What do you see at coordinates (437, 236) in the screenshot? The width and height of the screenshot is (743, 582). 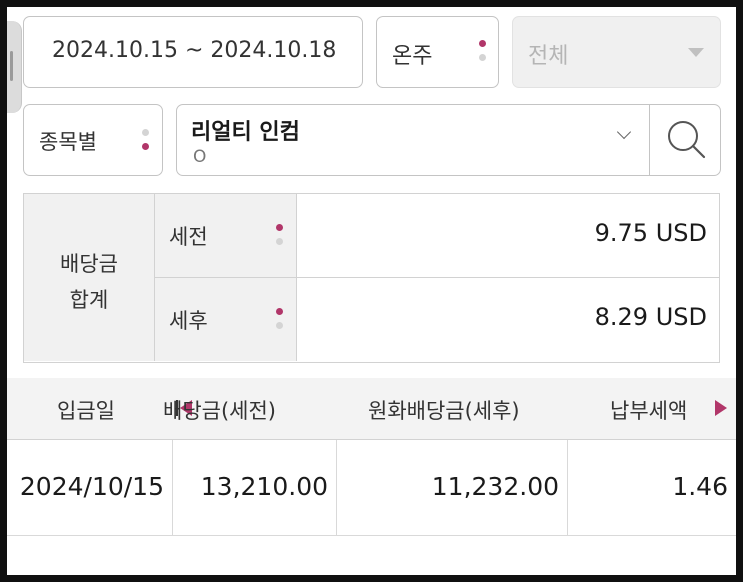 I see `summary-row-pre-tax: 세전 9.75 USD` at bounding box center [437, 236].